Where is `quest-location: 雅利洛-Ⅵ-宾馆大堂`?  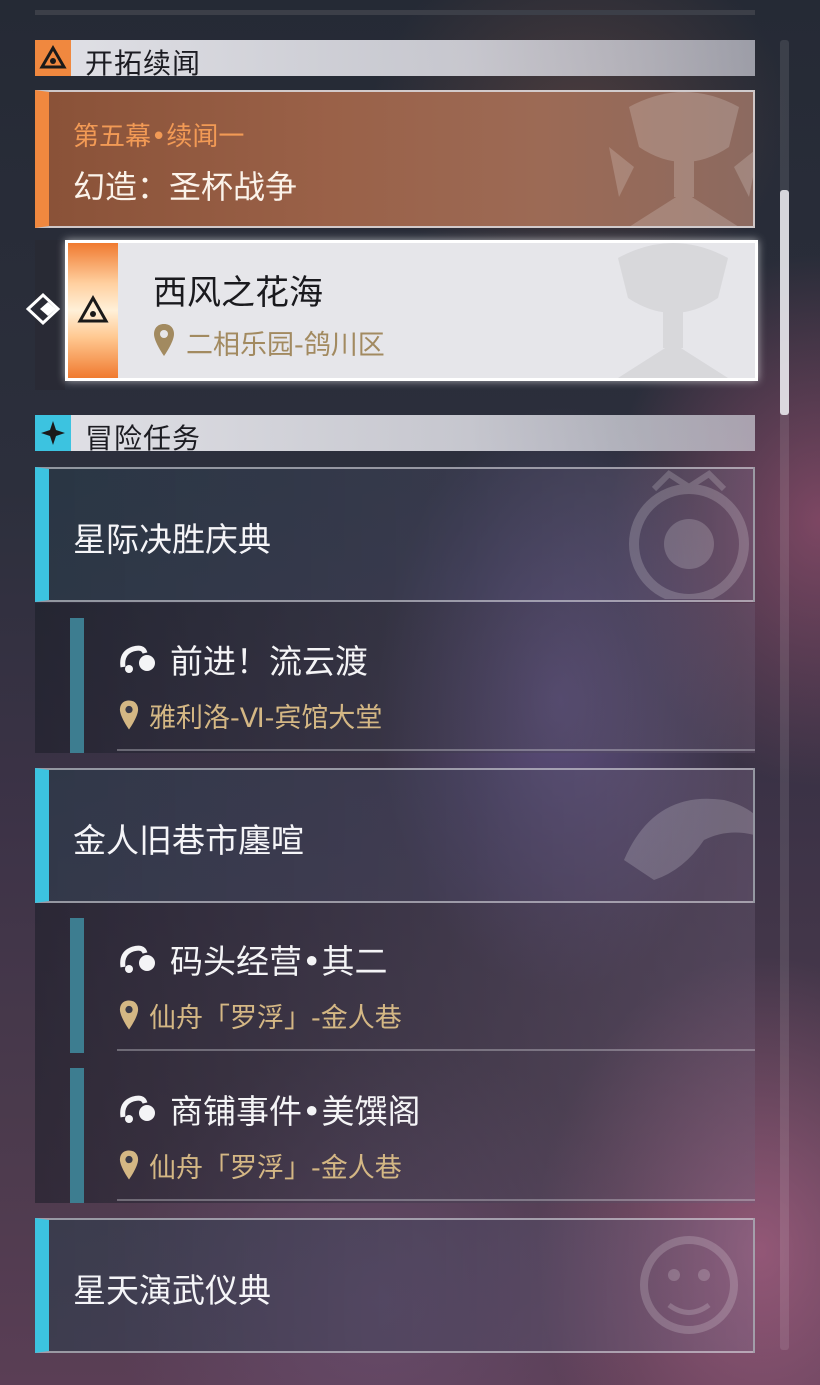 quest-location: 雅利洛-Ⅵ-宾馆大堂 is located at coordinates (266, 718).